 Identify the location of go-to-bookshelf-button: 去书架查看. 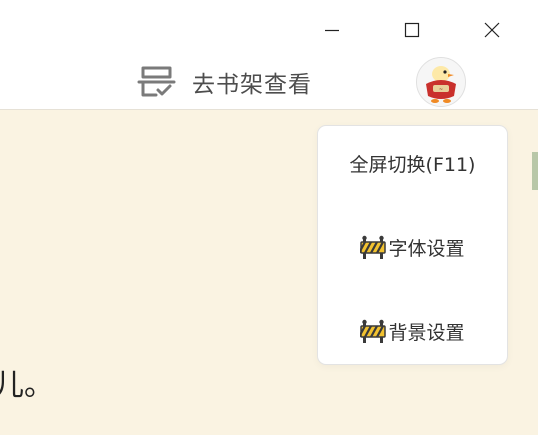
(224, 82).